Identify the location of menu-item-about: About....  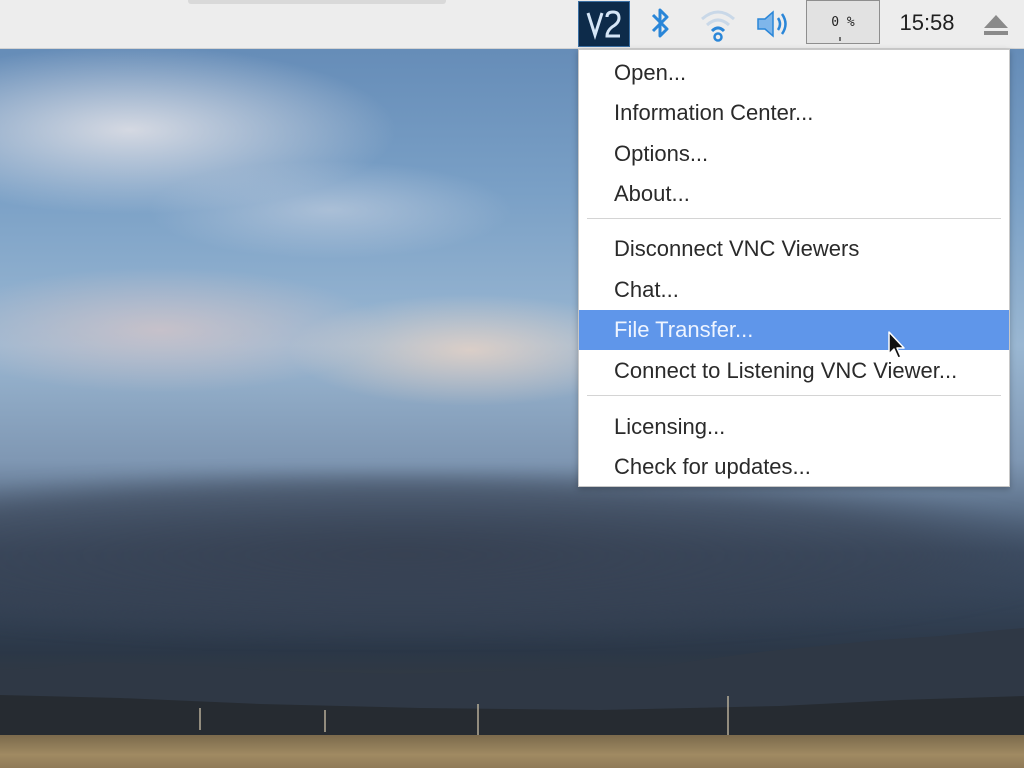
(794, 194).